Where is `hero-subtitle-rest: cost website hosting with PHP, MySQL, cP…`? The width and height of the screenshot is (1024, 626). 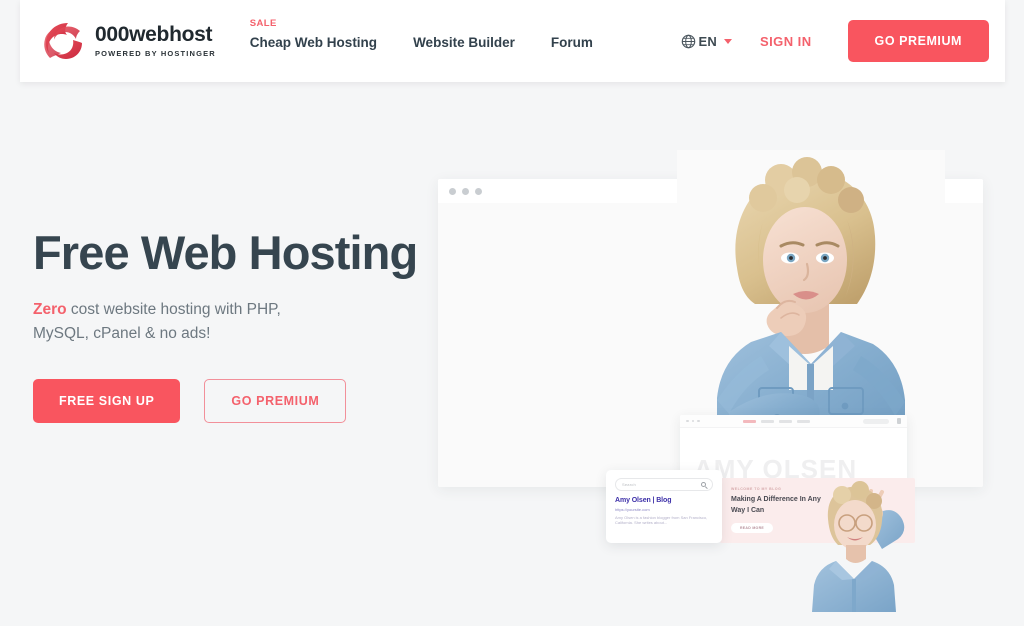 hero-subtitle-rest: cost website hosting with PHP, MySQL, cP… is located at coordinates (157, 321).